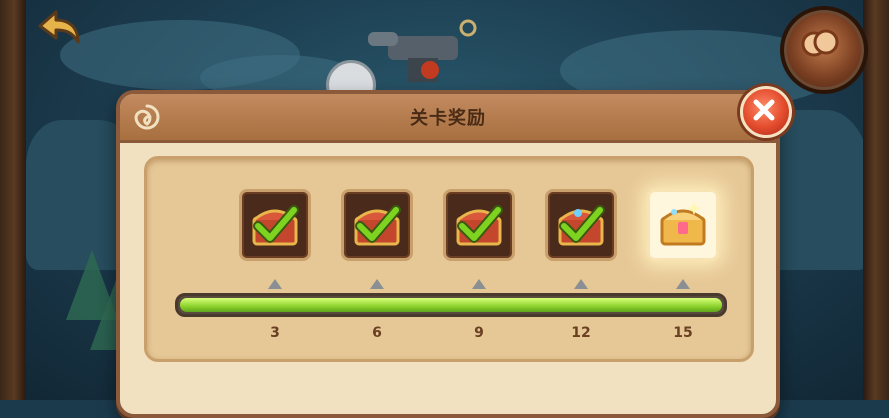  I want to click on progress-fill, so click(451, 305).